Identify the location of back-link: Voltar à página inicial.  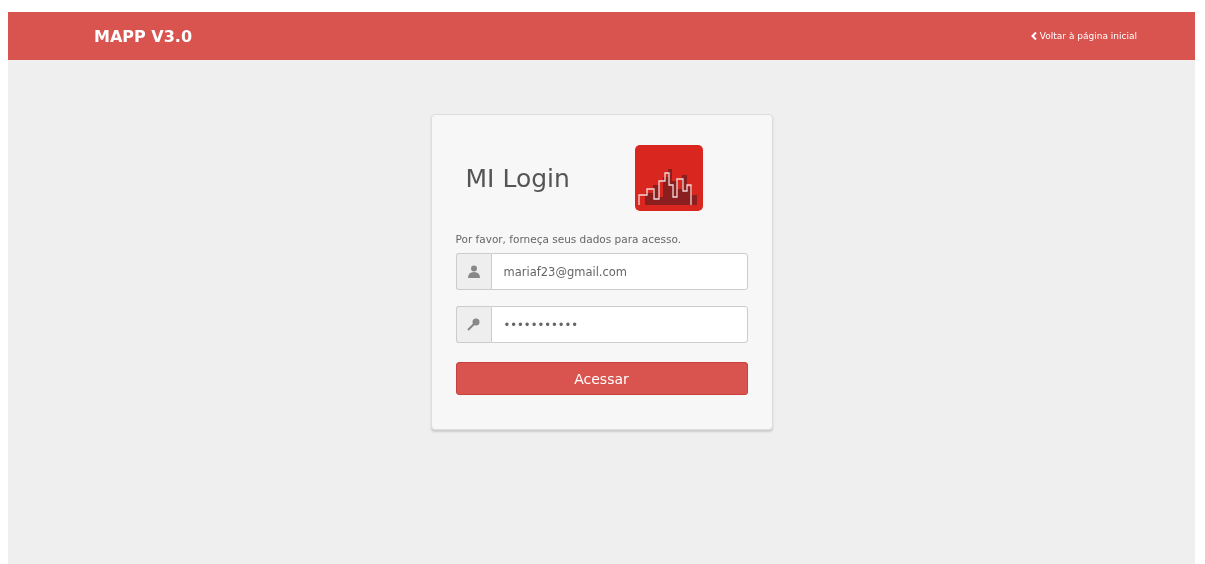
(1083, 36).